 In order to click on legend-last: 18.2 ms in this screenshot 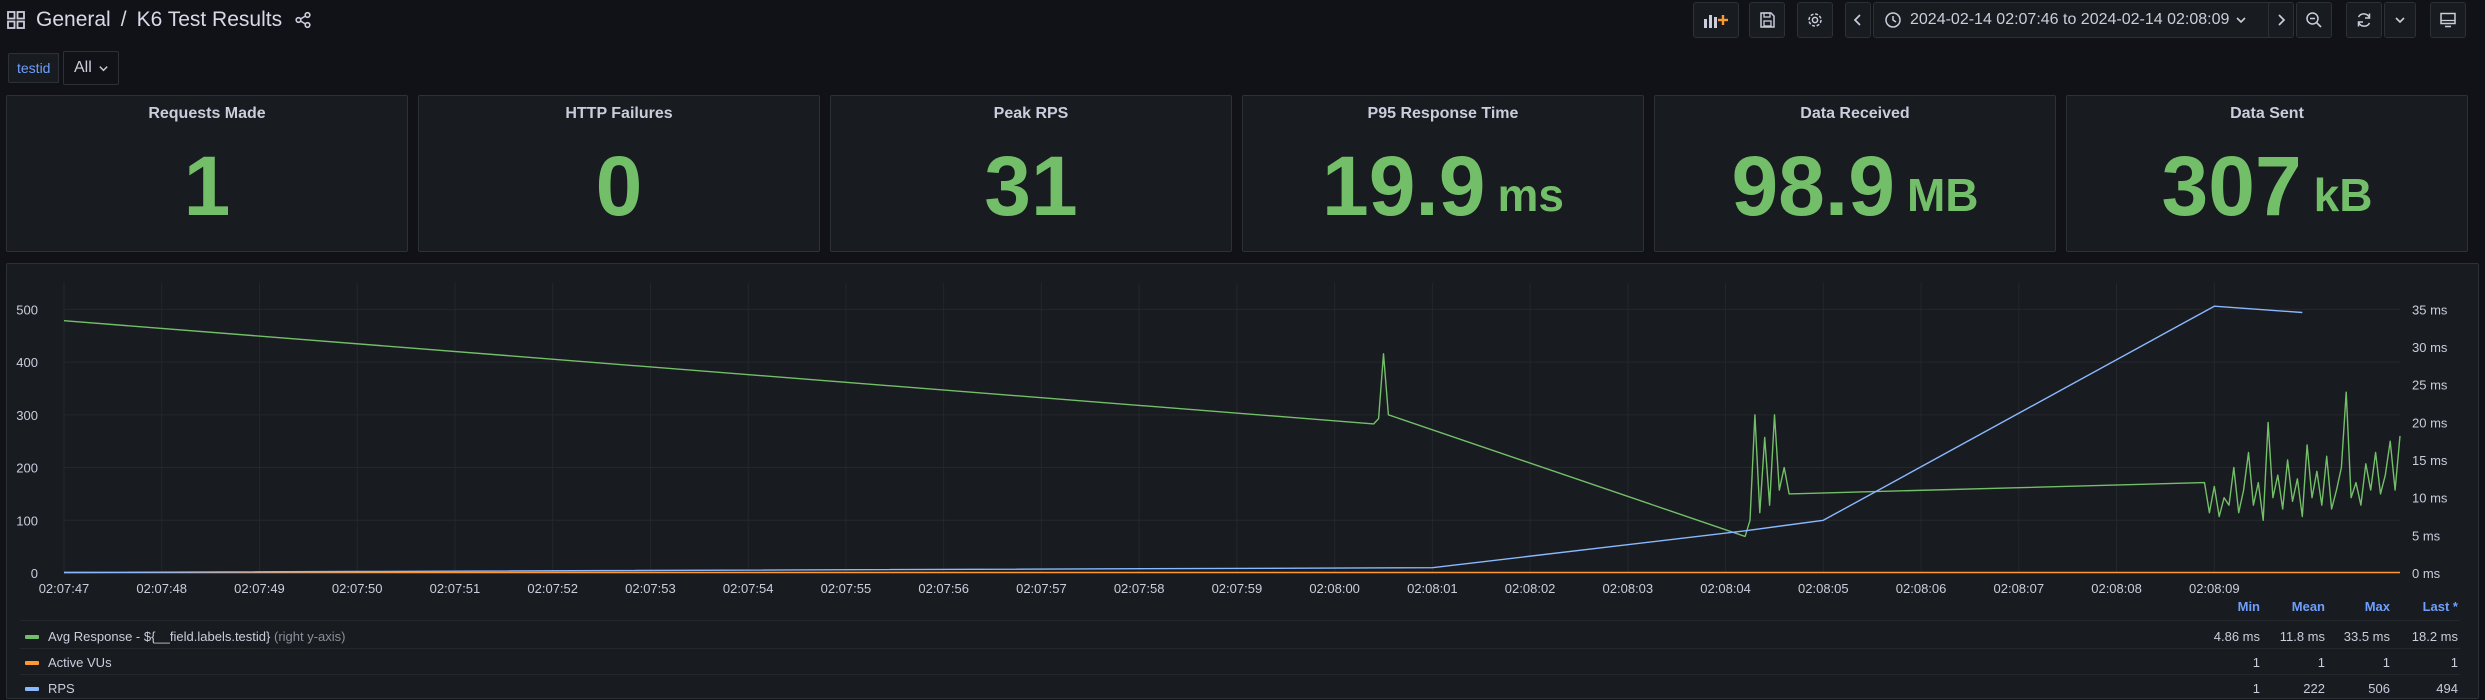, I will do `click(2434, 636)`.